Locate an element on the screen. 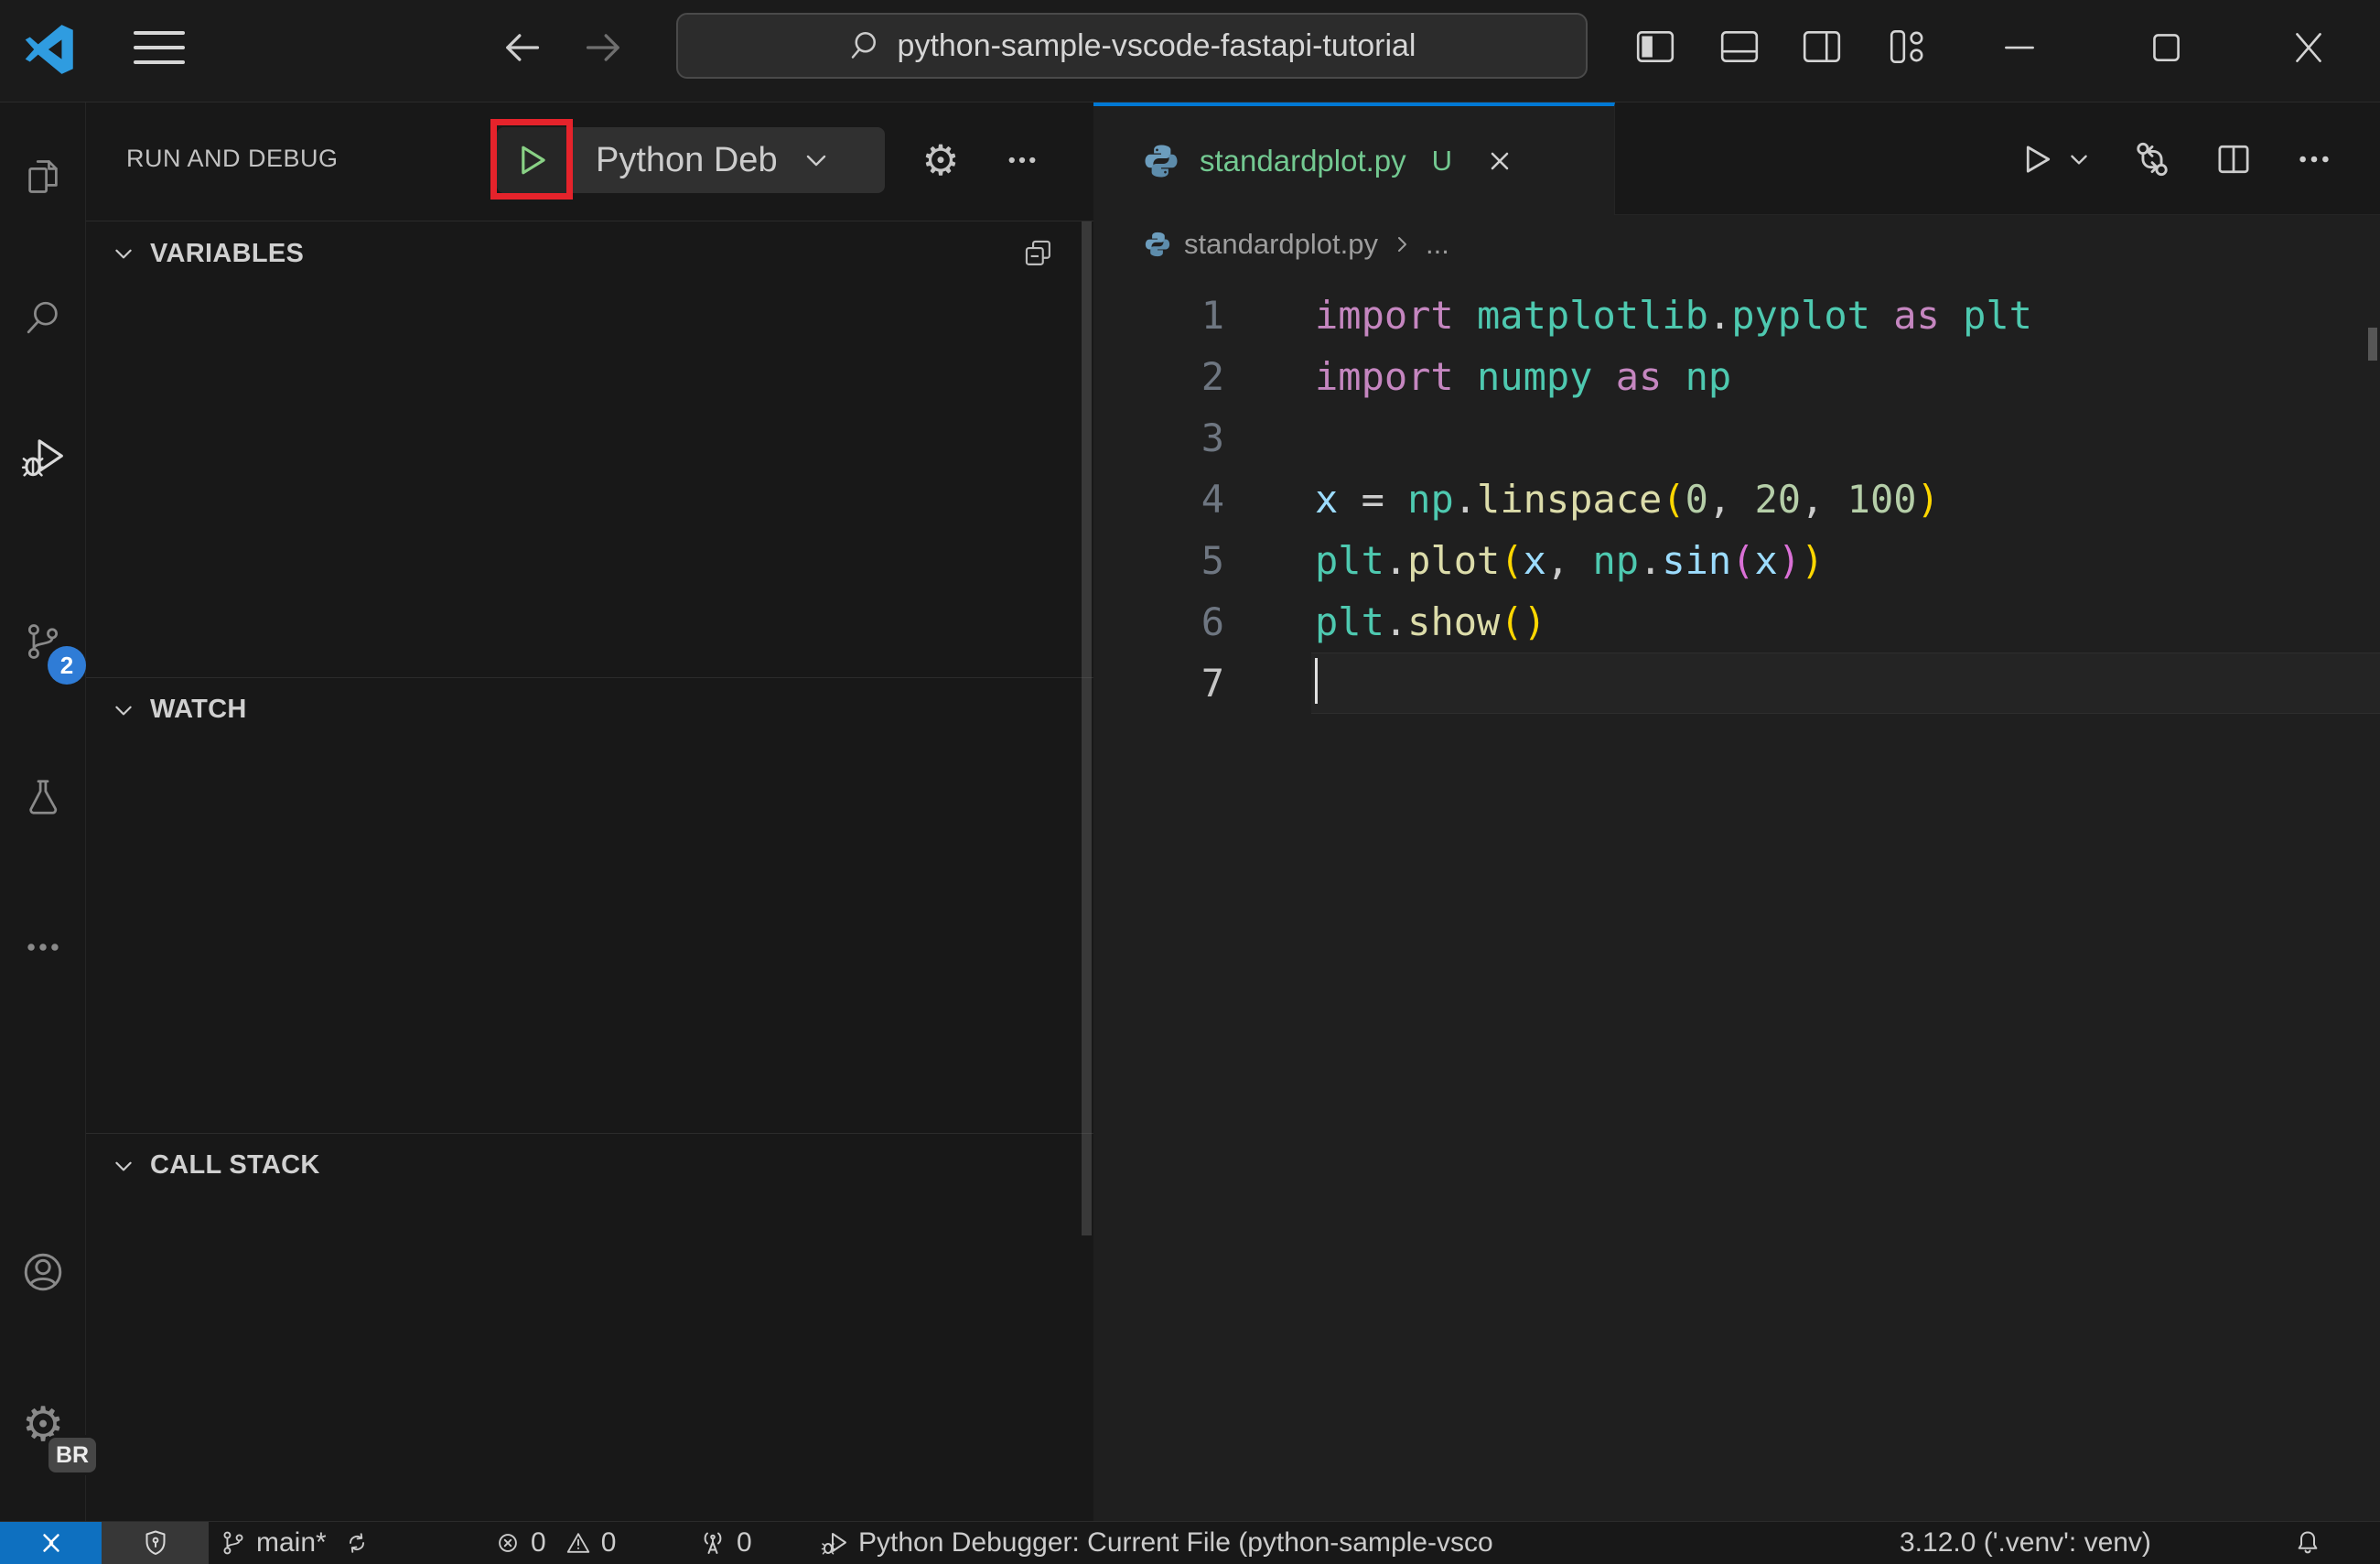 This screenshot has height=1564, width=2380. remote-indicator is located at coordinates (51, 1543).